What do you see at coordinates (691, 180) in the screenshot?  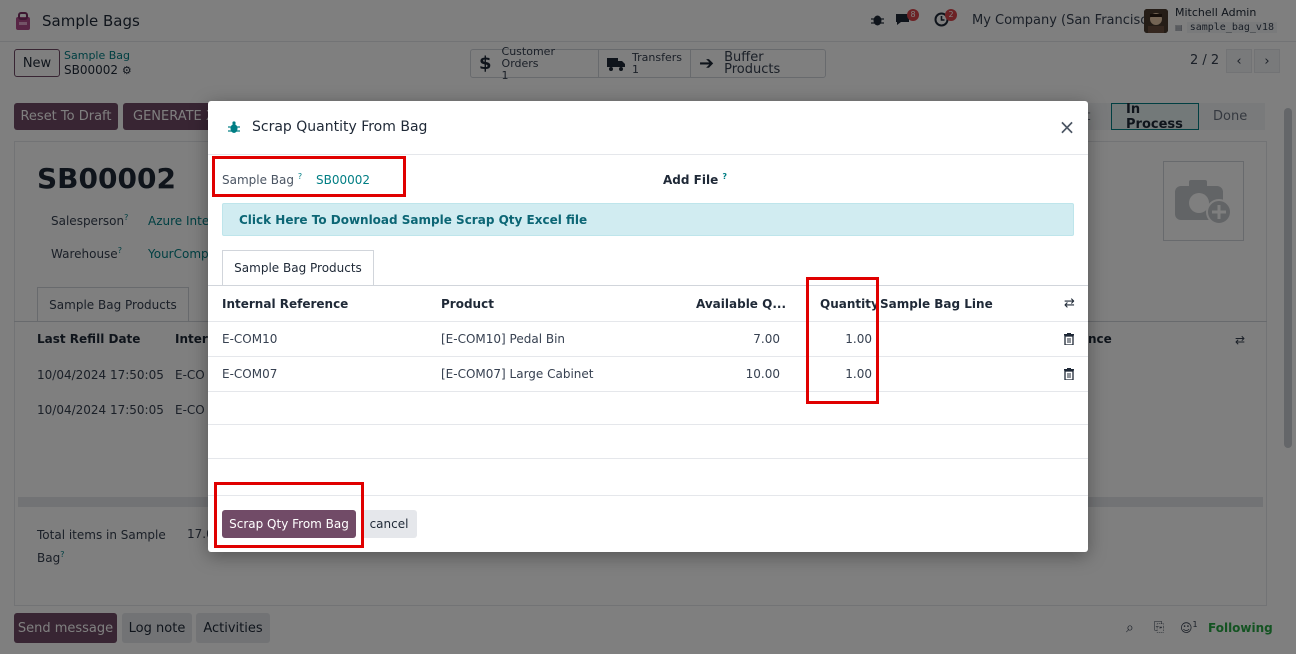 I see `add-file-label-text: Add File` at bounding box center [691, 180].